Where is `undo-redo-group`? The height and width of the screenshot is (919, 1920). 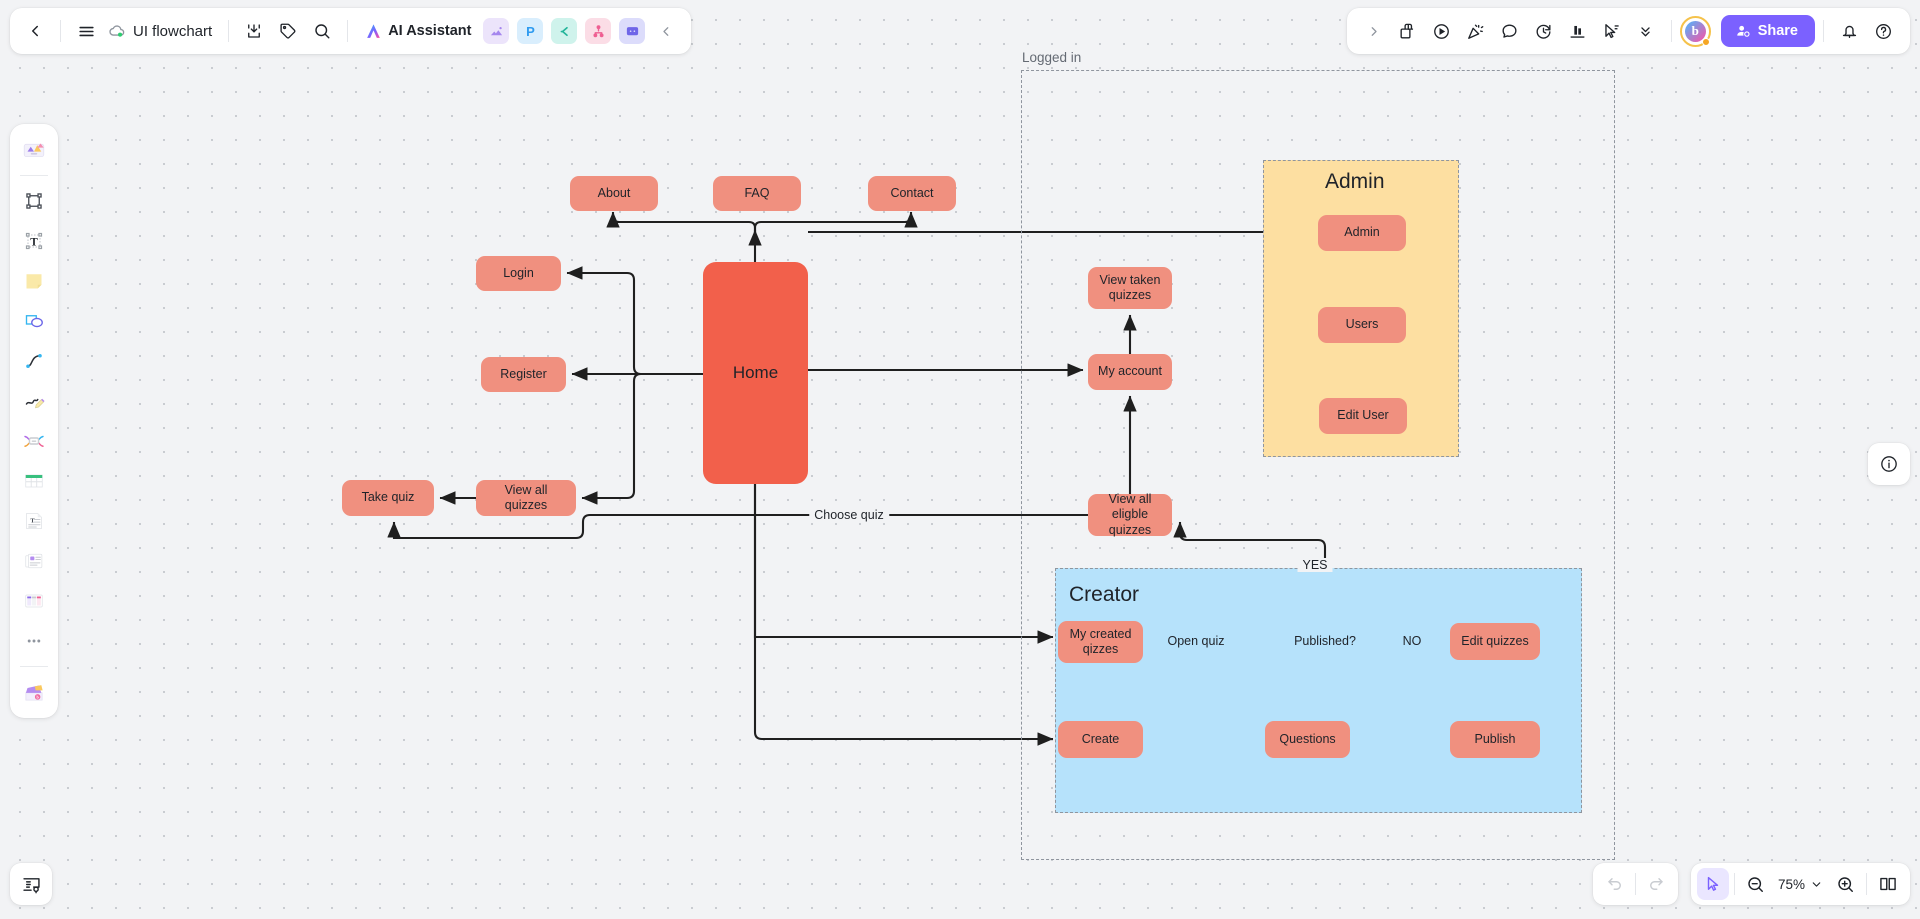 undo-redo-group is located at coordinates (1635, 884).